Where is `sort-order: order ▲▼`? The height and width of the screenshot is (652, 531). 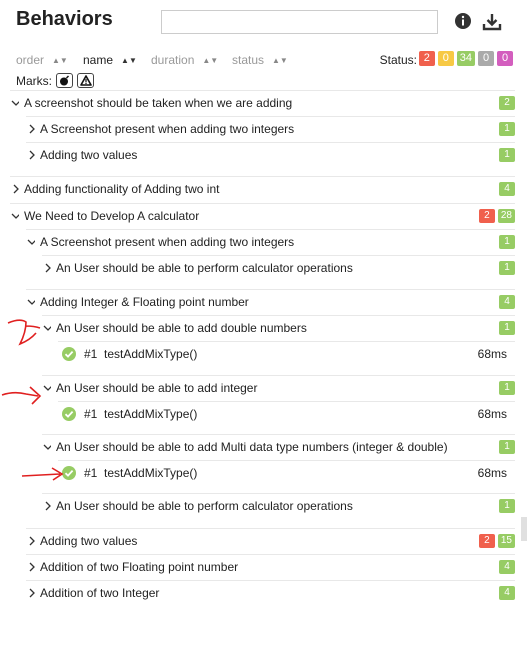 sort-order: order ▲▼ is located at coordinates (42, 60).